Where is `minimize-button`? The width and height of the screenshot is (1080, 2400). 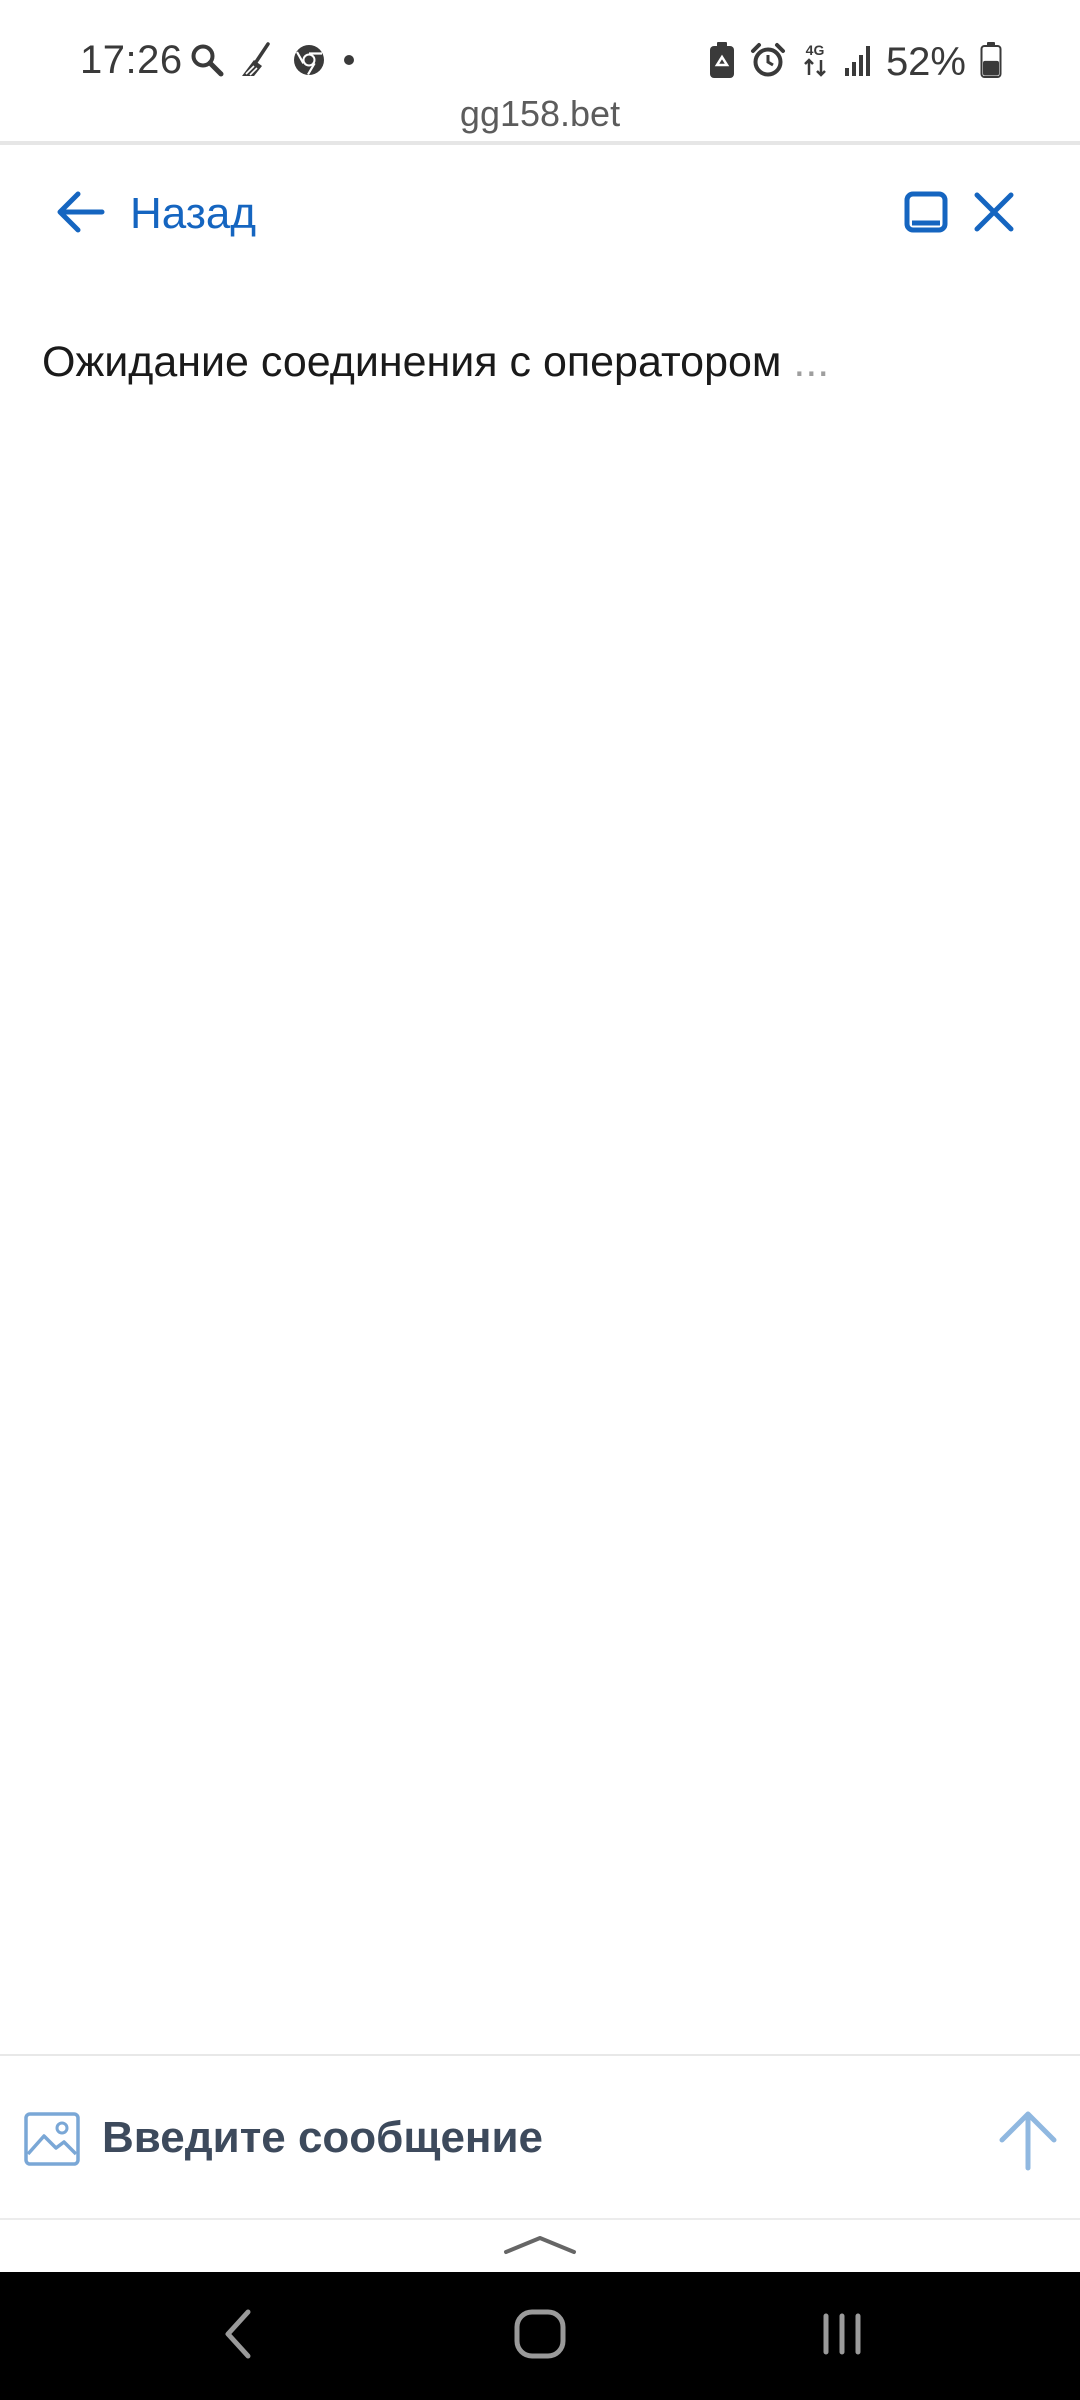 minimize-button is located at coordinates (926, 214).